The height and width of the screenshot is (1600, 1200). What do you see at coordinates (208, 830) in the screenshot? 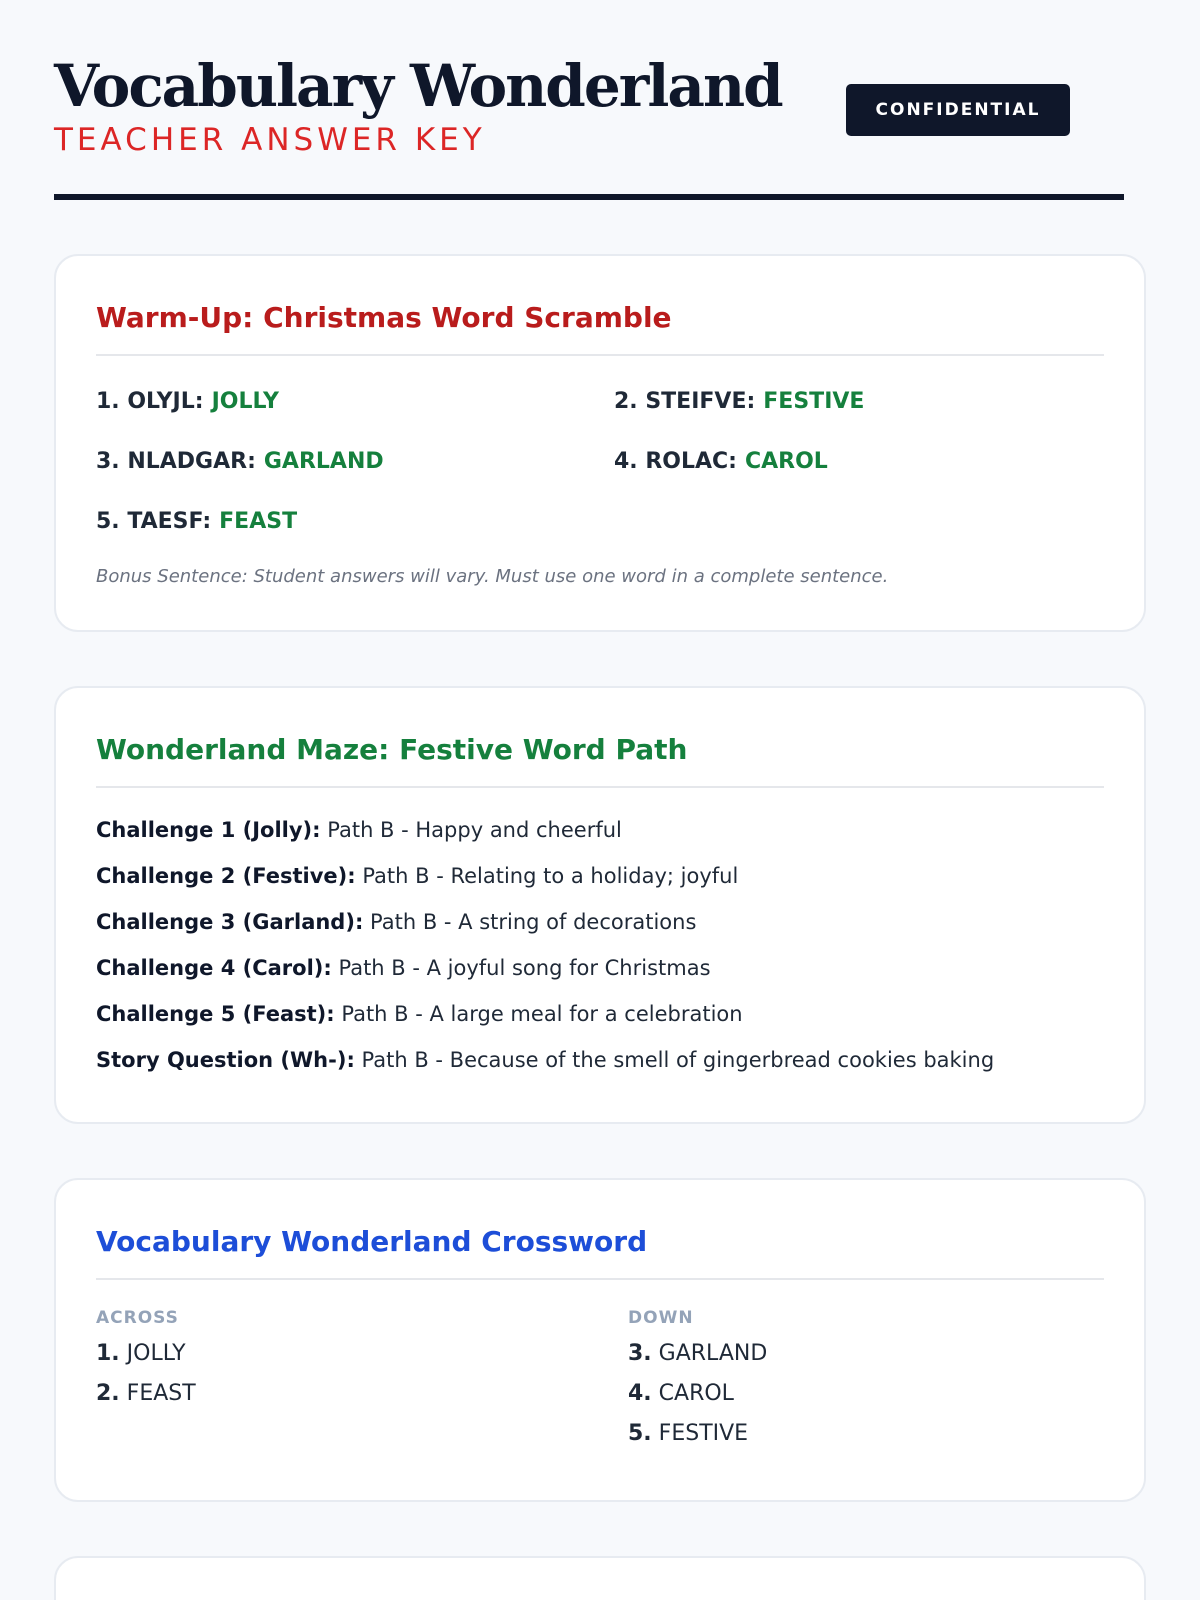
I see `challenge-label: Challenge 1 (Jolly):` at bounding box center [208, 830].